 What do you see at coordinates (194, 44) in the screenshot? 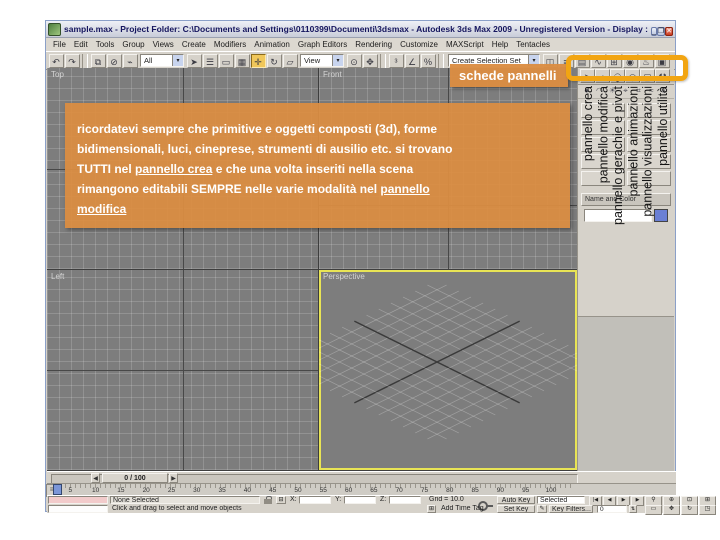
I see `menu-create: Create` at bounding box center [194, 44].